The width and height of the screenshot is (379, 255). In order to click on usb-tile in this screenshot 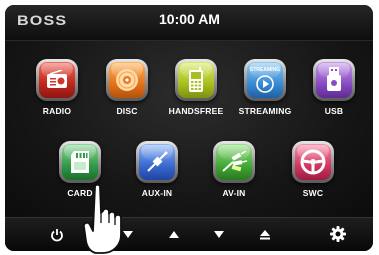, I will do `click(334, 80)`.